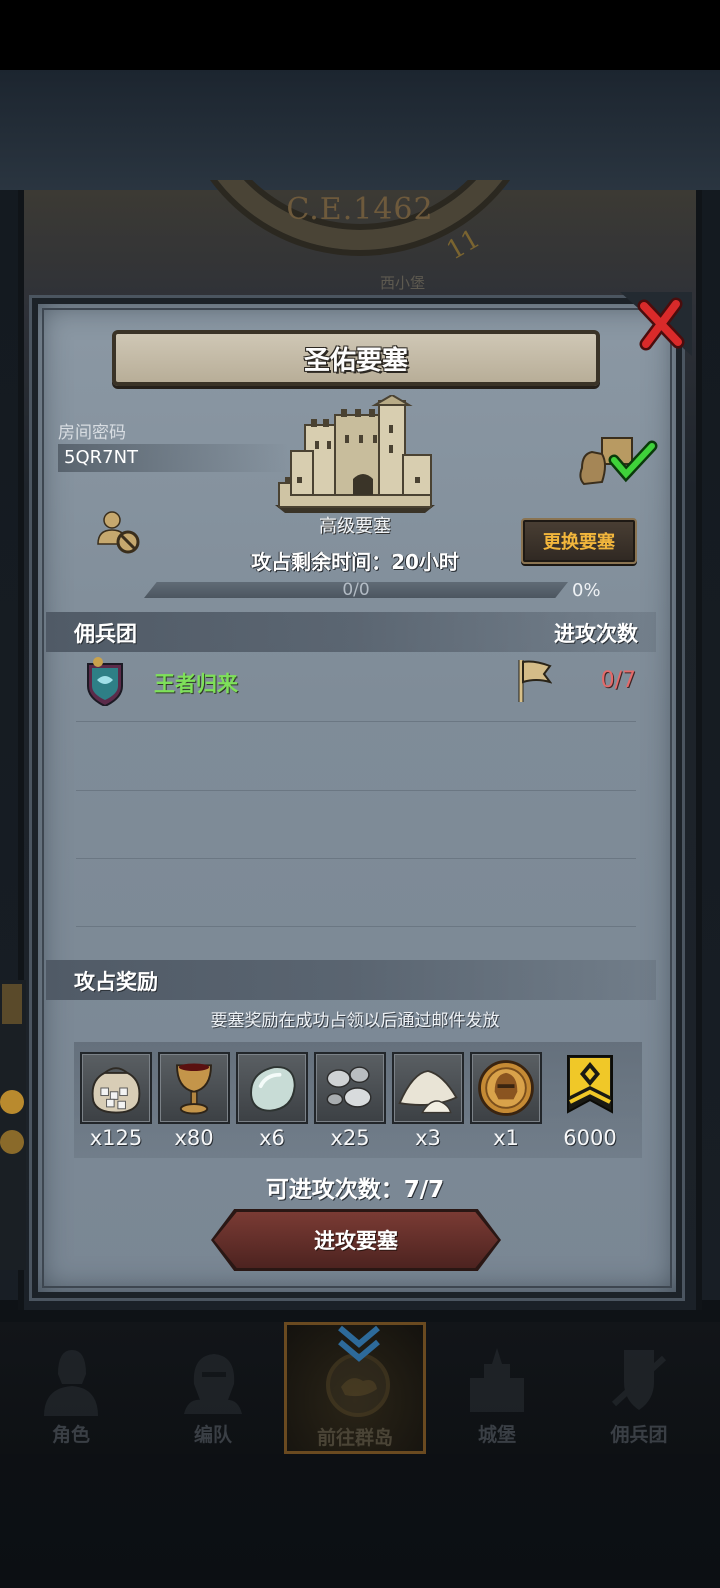  Describe the element at coordinates (350, 1138) in the screenshot. I see `reward-qty: x25` at that location.